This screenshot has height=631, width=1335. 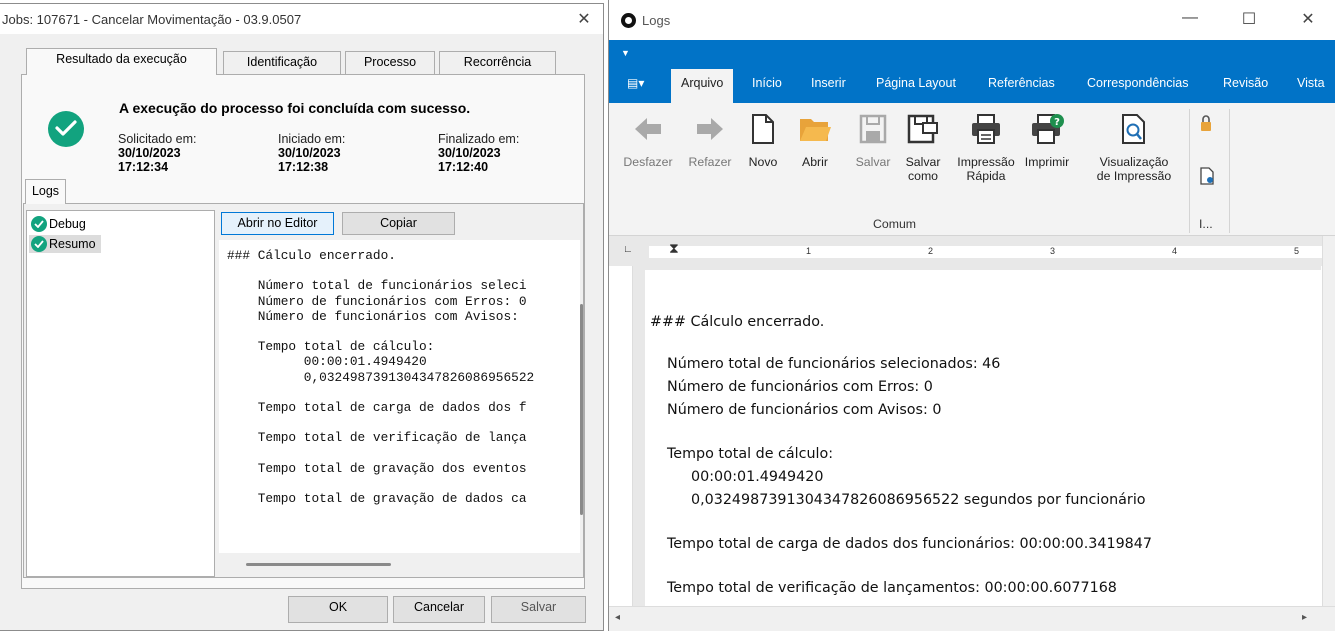 What do you see at coordinates (497, 62) in the screenshot?
I see `tab-recorrencia: Recorrência` at bounding box center [497, 62].